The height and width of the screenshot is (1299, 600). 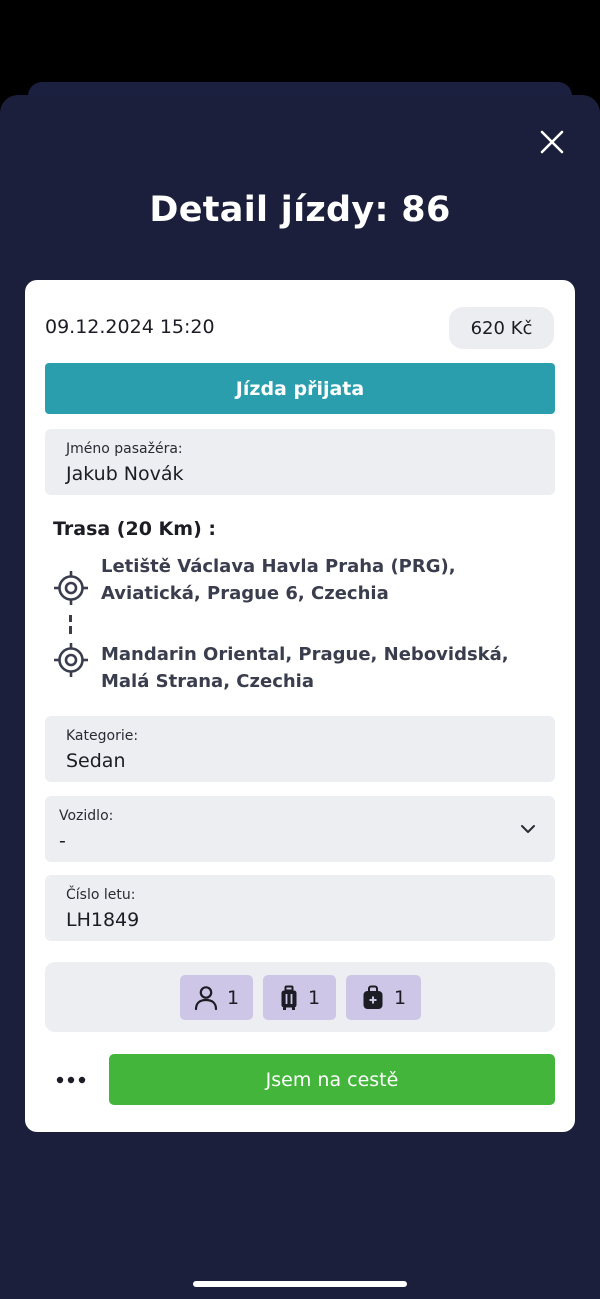 What do you see at coordinates (300, 210) in the screenshot?
I see `page-title: Detail jízdy: 86` at bounding box center [300, 210].